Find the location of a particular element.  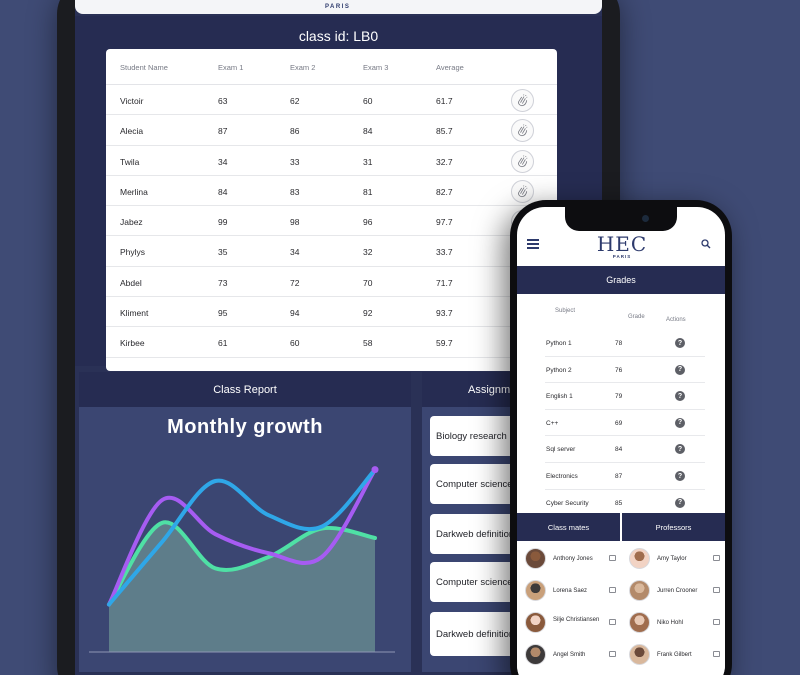

grade-row: Cyber Security 85? is located at coordinates (625, 502).